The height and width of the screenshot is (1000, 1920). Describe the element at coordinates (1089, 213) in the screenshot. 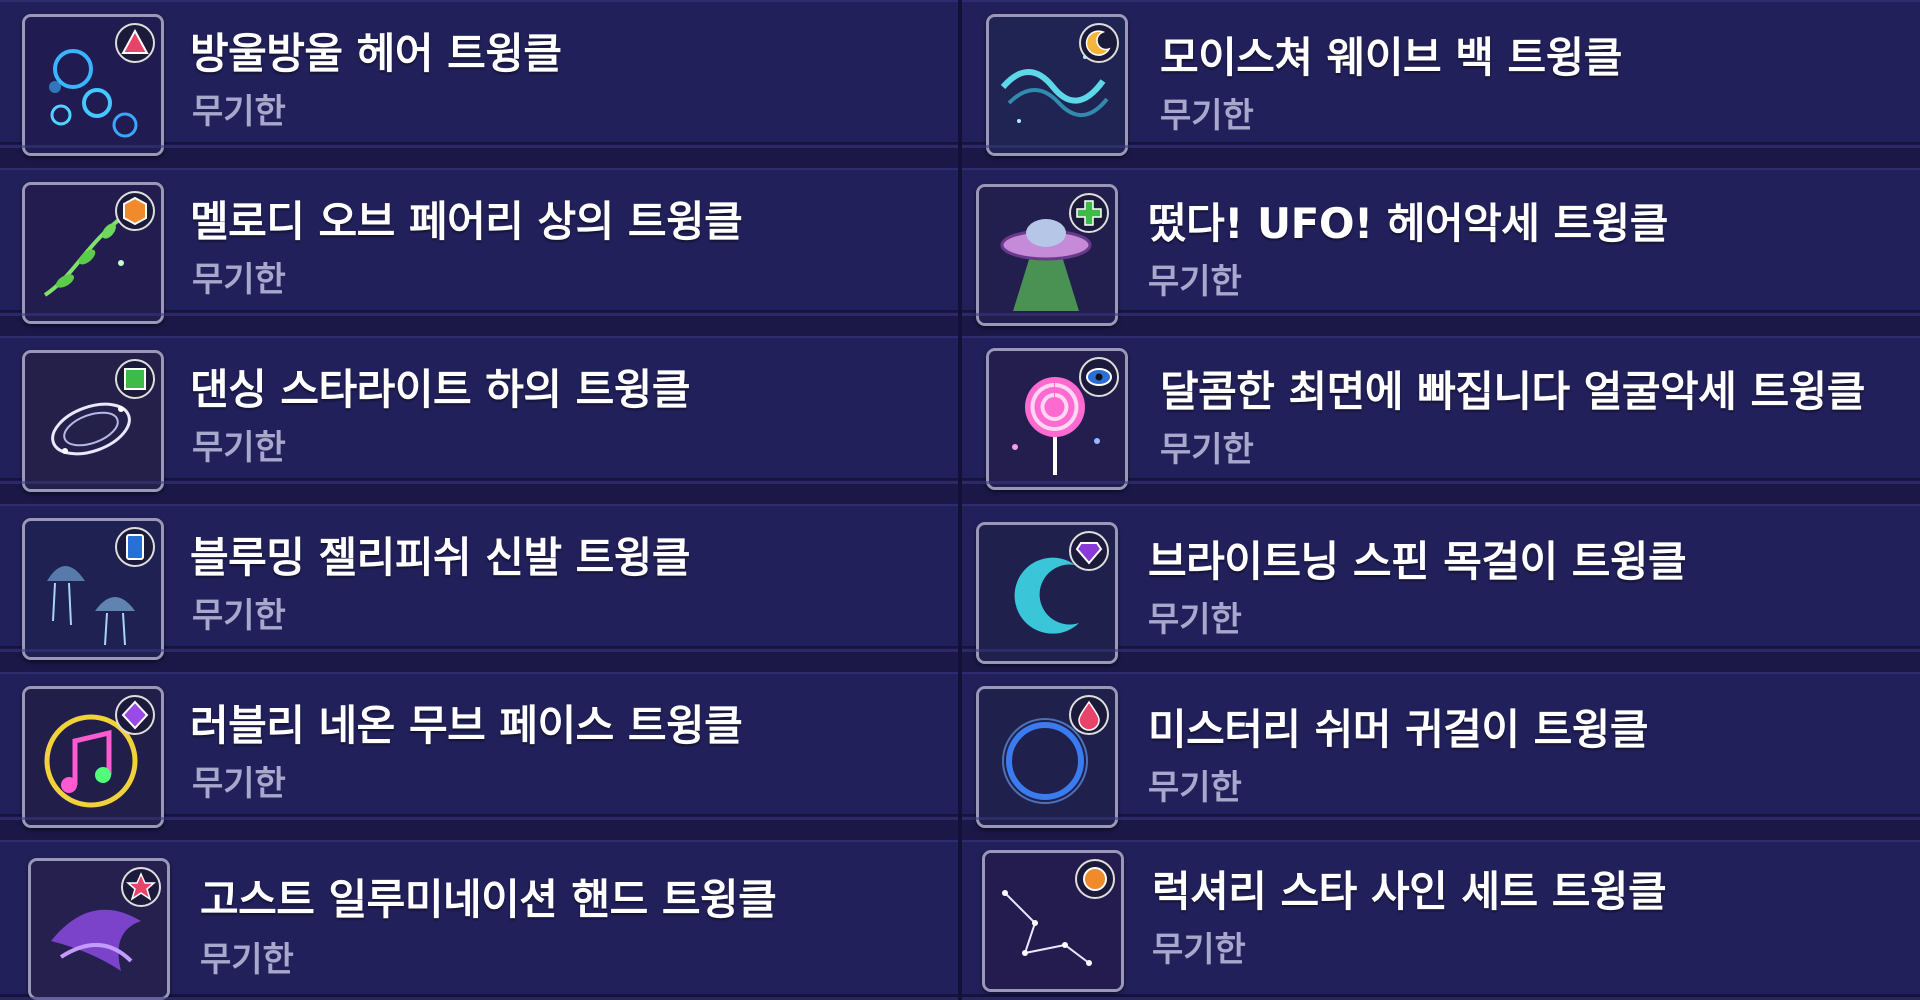

I see `cross-gem-icon` at that location.